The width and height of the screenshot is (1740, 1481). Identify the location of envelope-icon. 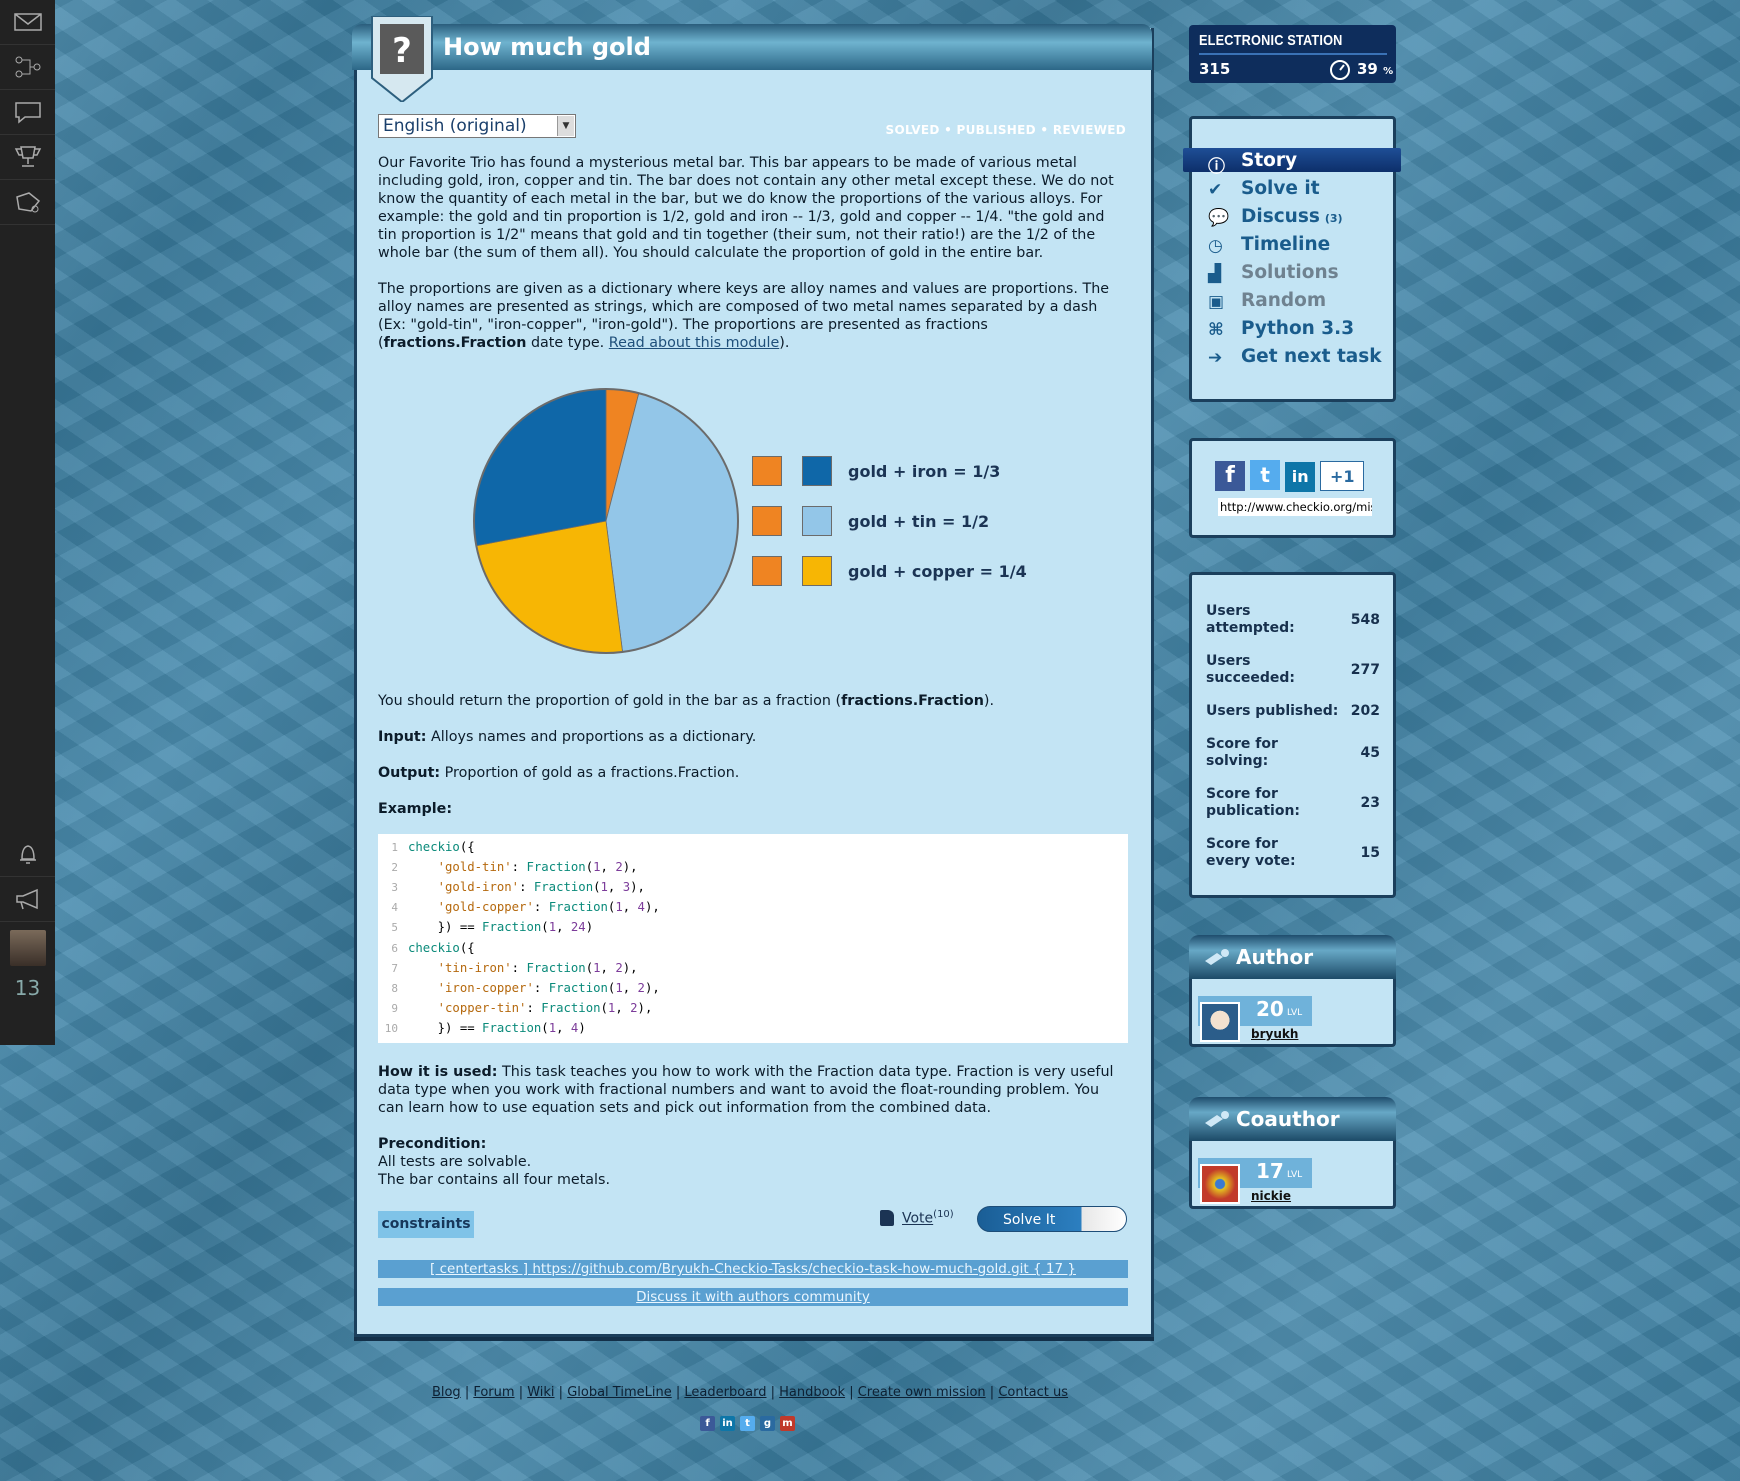
(27, 22).